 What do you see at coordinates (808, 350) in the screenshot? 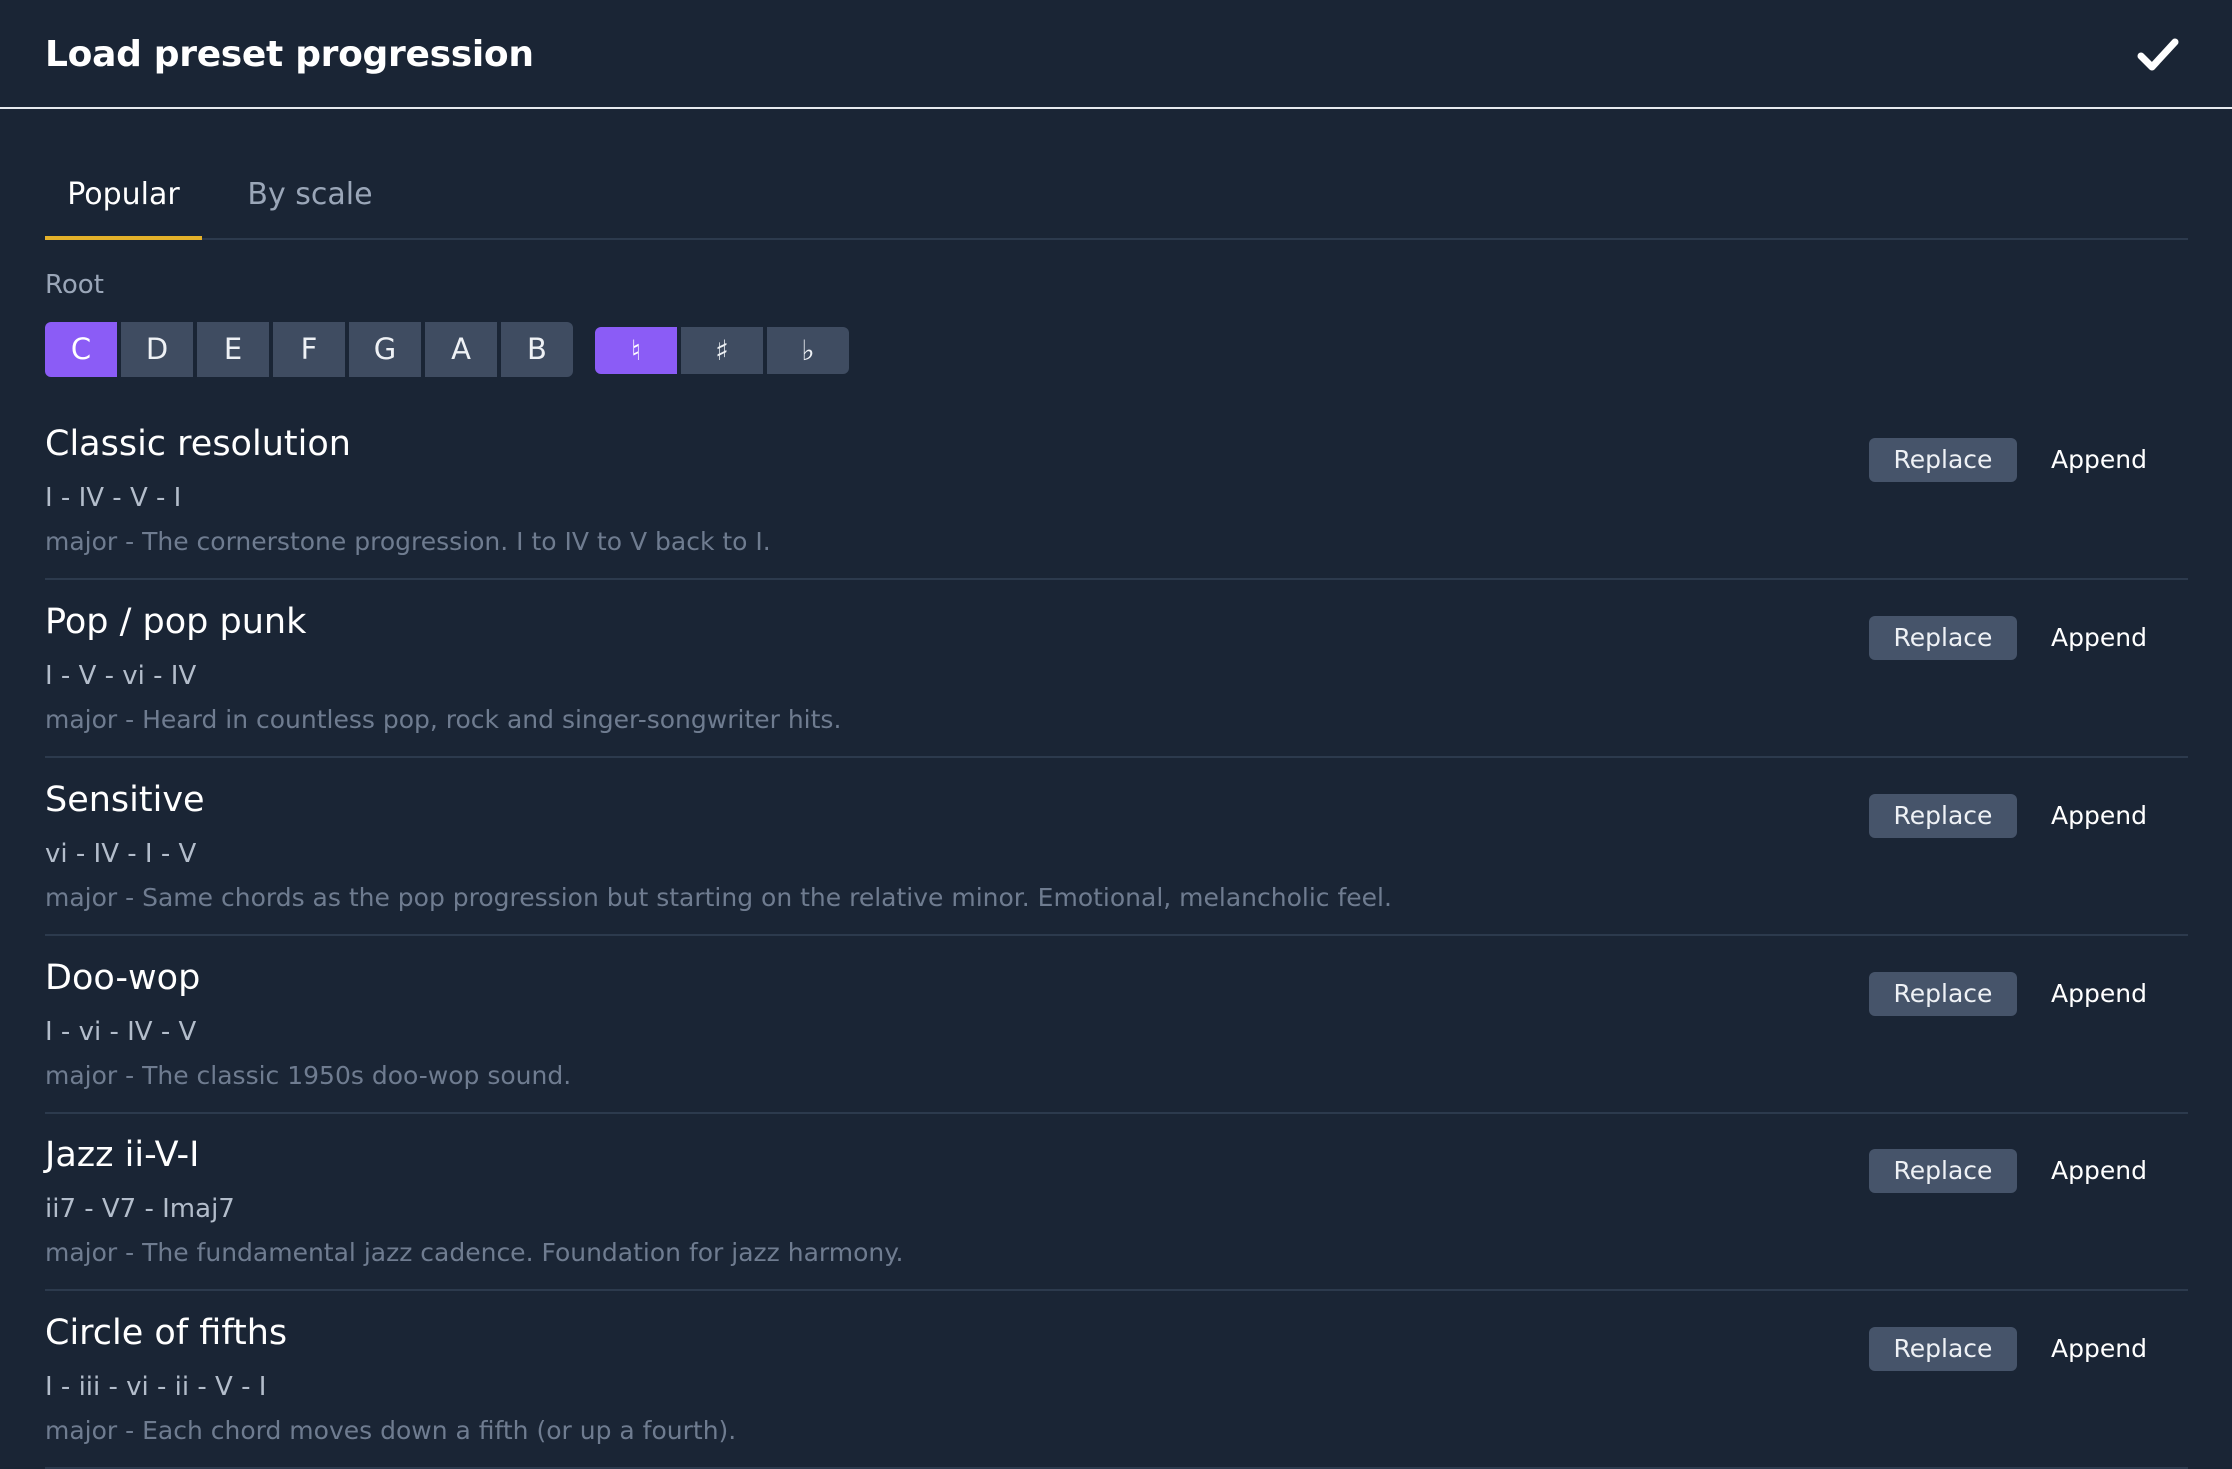
I see `flat-button: ♭` at bounding box center [808, 350].